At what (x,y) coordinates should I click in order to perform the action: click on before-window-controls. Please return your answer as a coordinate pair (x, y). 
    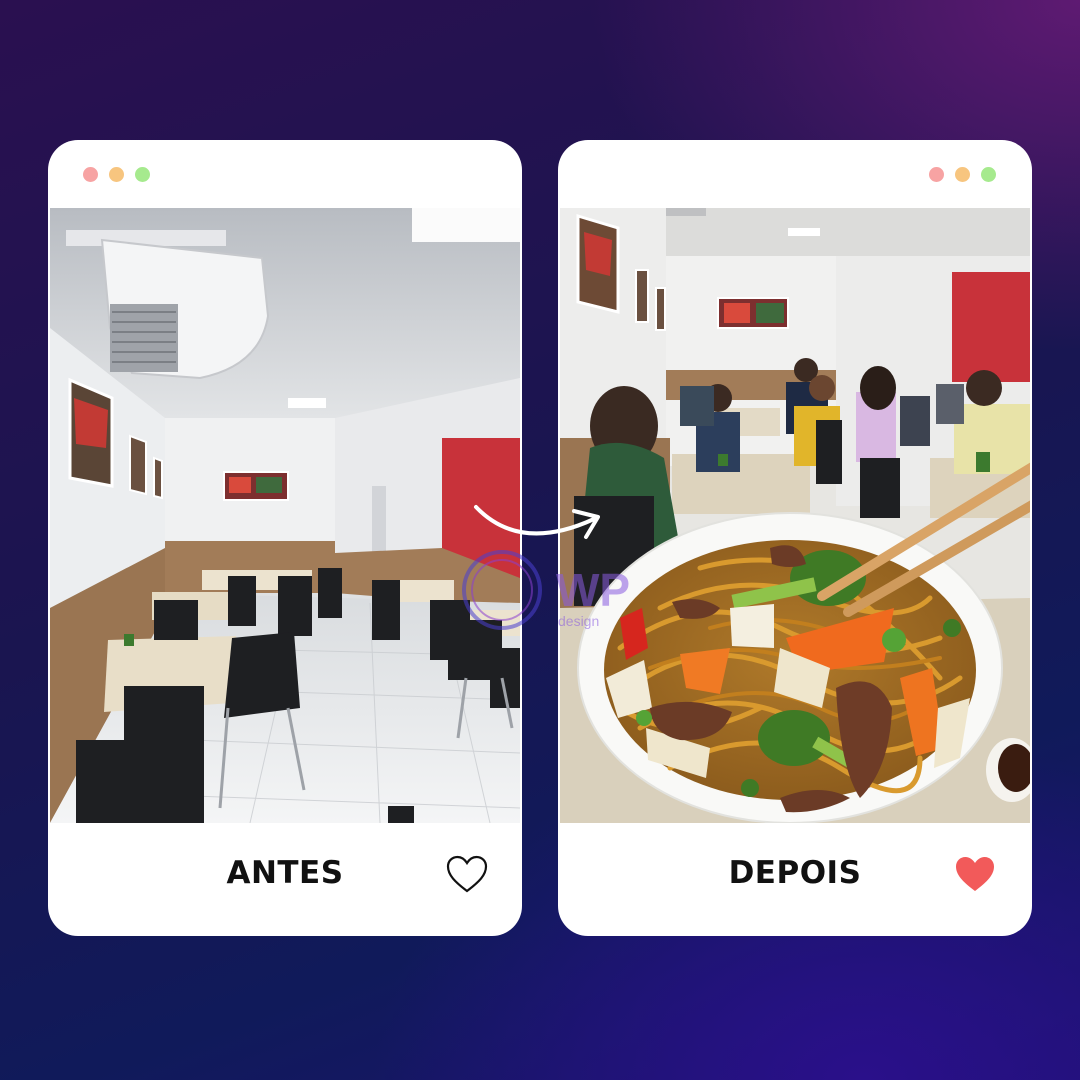
    Looking at the image, I should click on (116, 174).